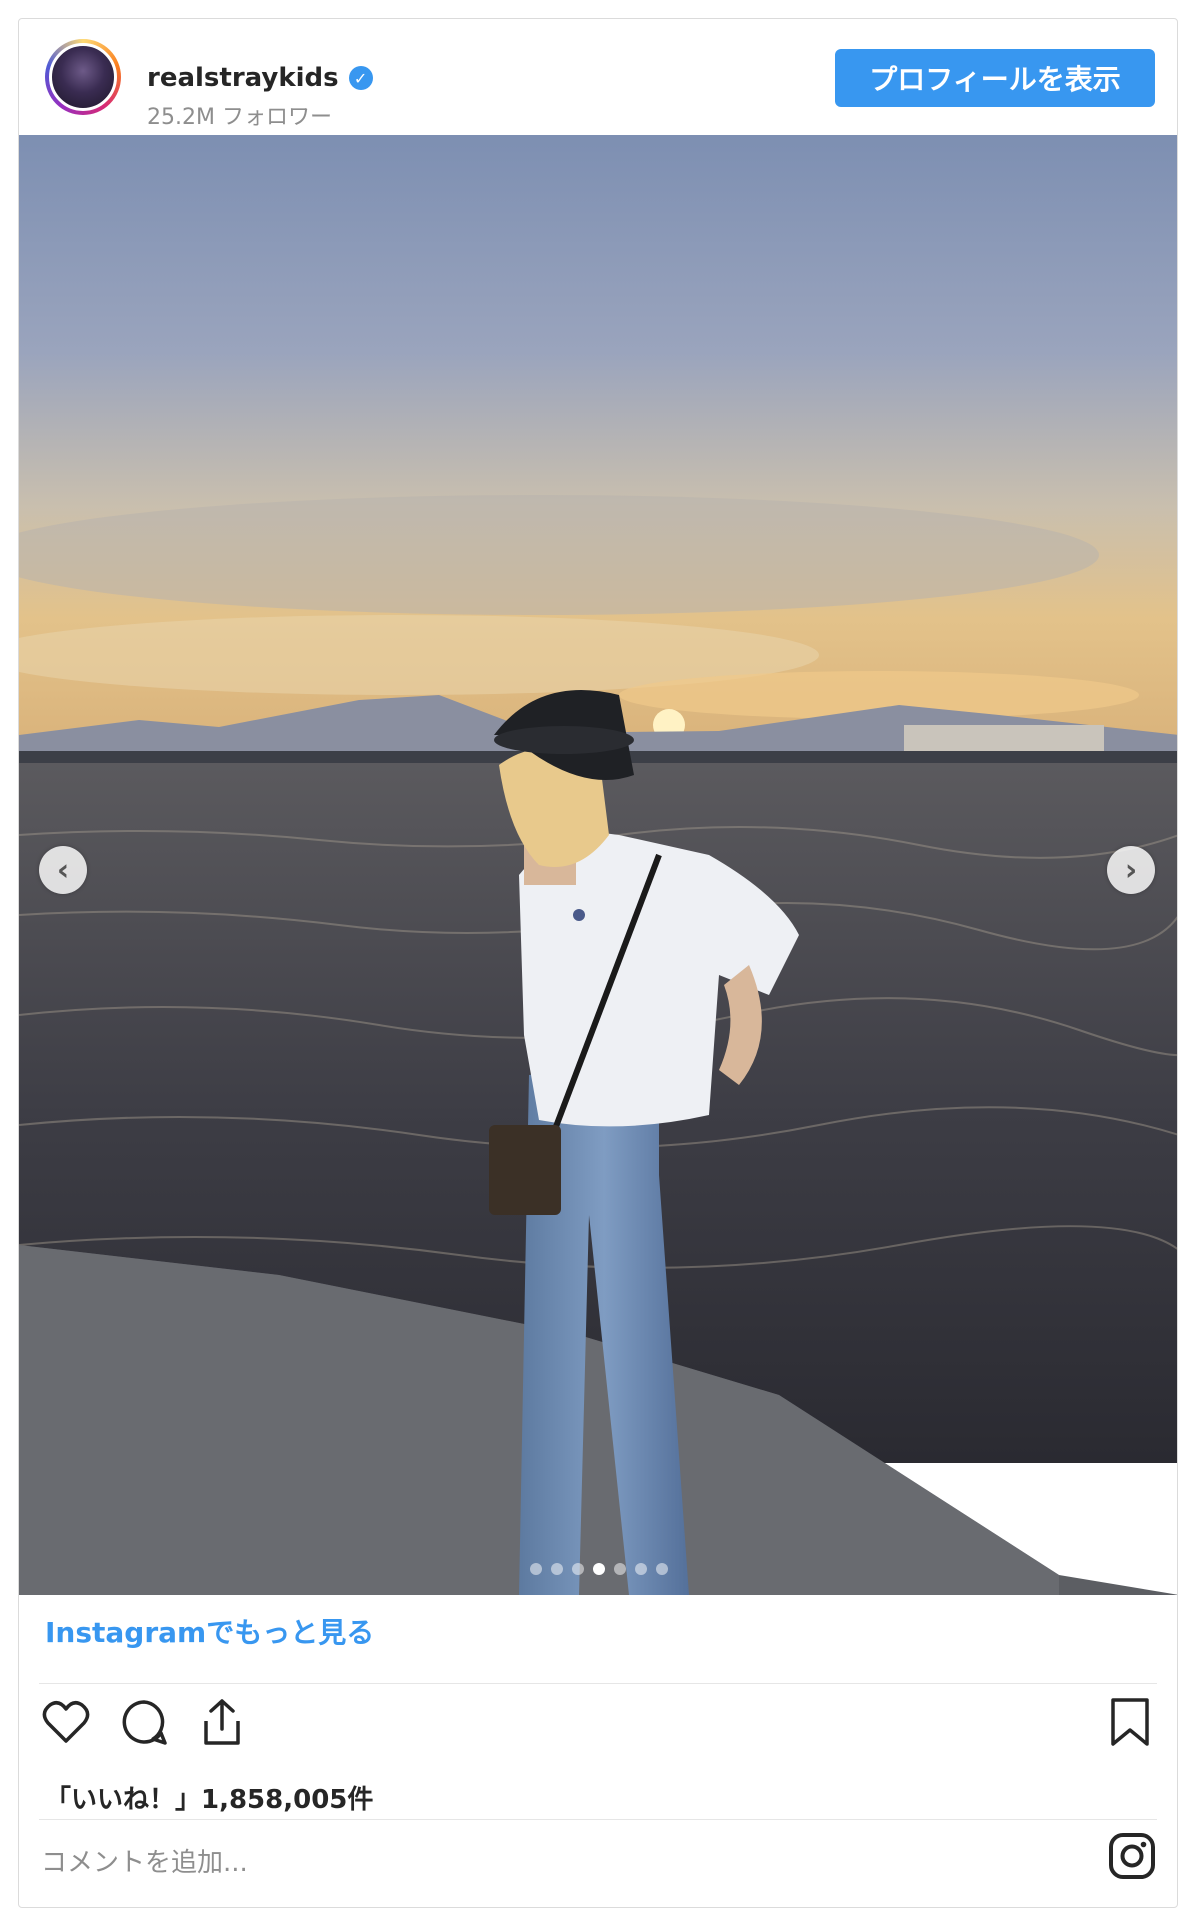  I want to click on chevron-right-icon: ›, so click(1131, 870).